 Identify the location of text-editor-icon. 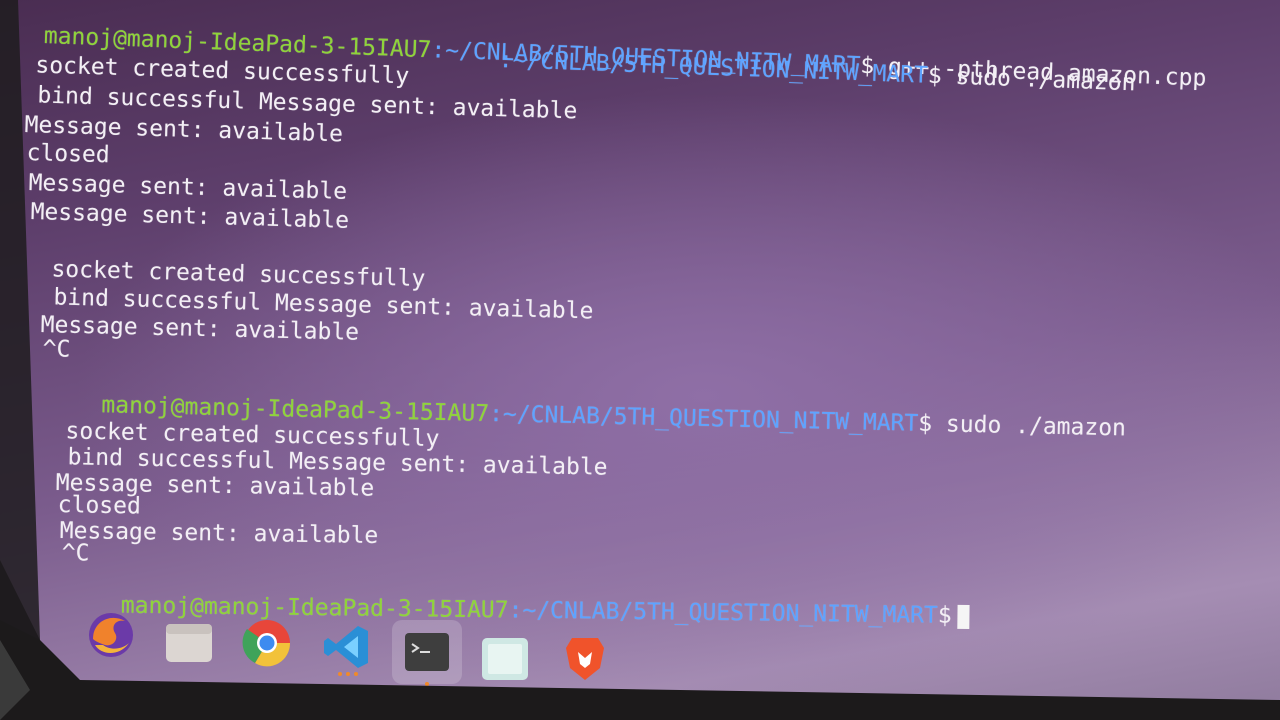
(505, 659).